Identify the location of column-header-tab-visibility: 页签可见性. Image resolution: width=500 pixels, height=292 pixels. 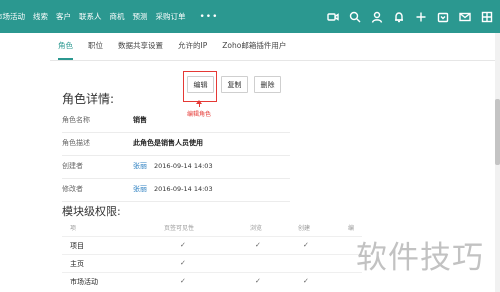
(179, 228).